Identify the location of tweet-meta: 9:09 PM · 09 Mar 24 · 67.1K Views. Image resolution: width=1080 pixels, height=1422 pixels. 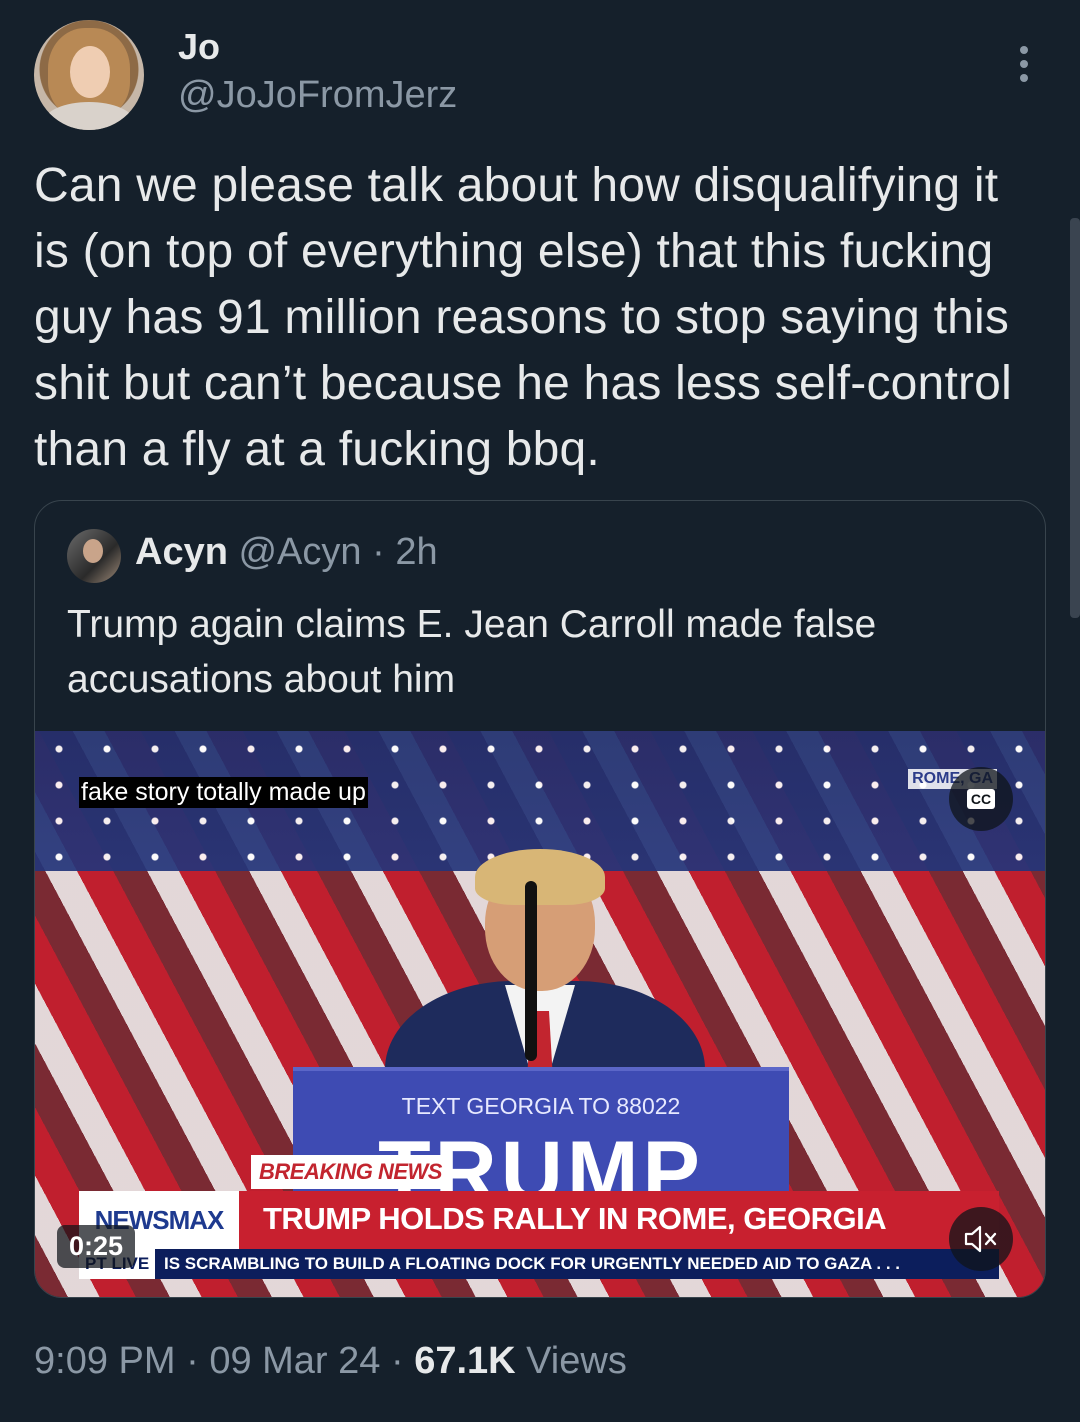
(330, 1361).